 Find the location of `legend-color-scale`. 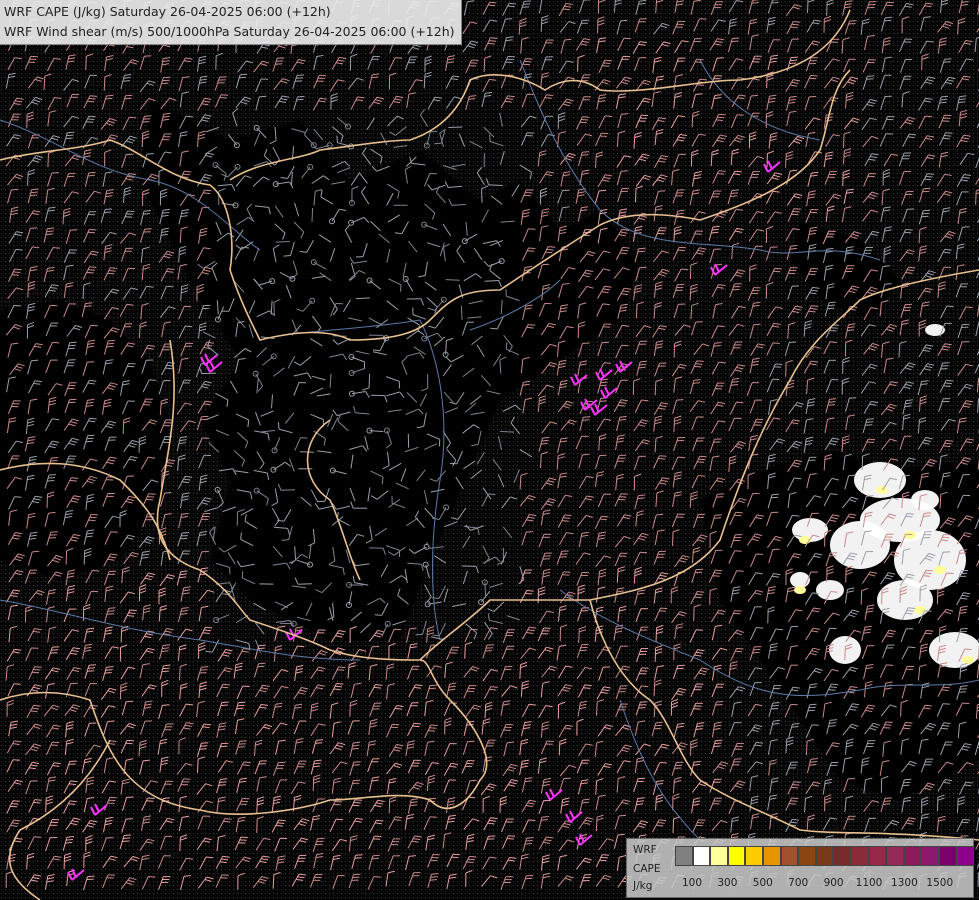

legend-color-scale is located at coordinates (825, 856).